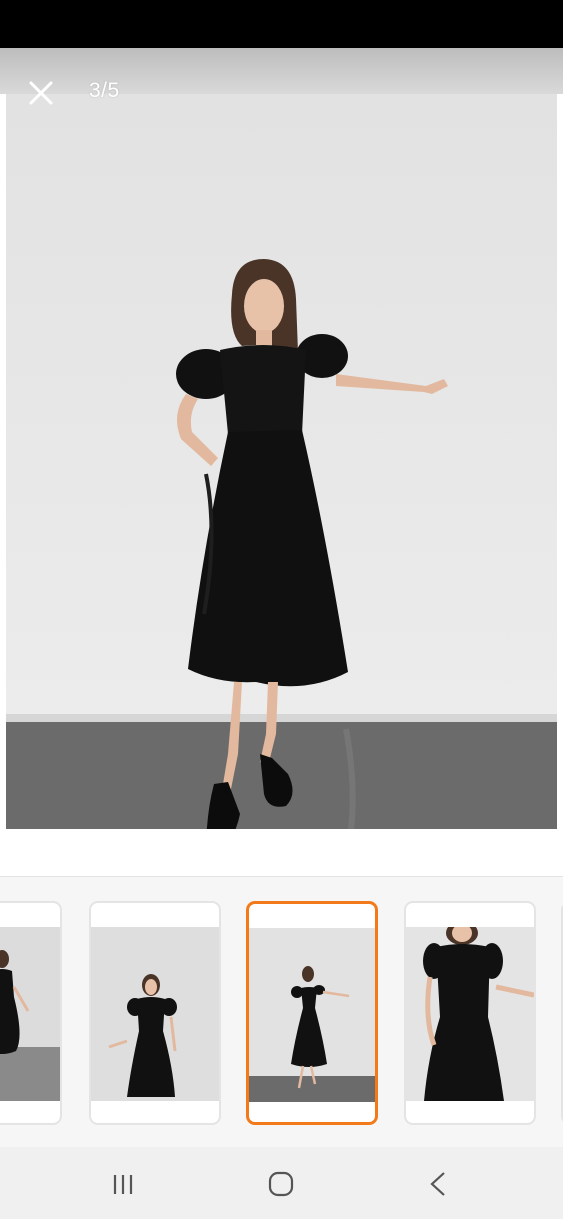  I want to click on home-icon, so click(281, 1184).